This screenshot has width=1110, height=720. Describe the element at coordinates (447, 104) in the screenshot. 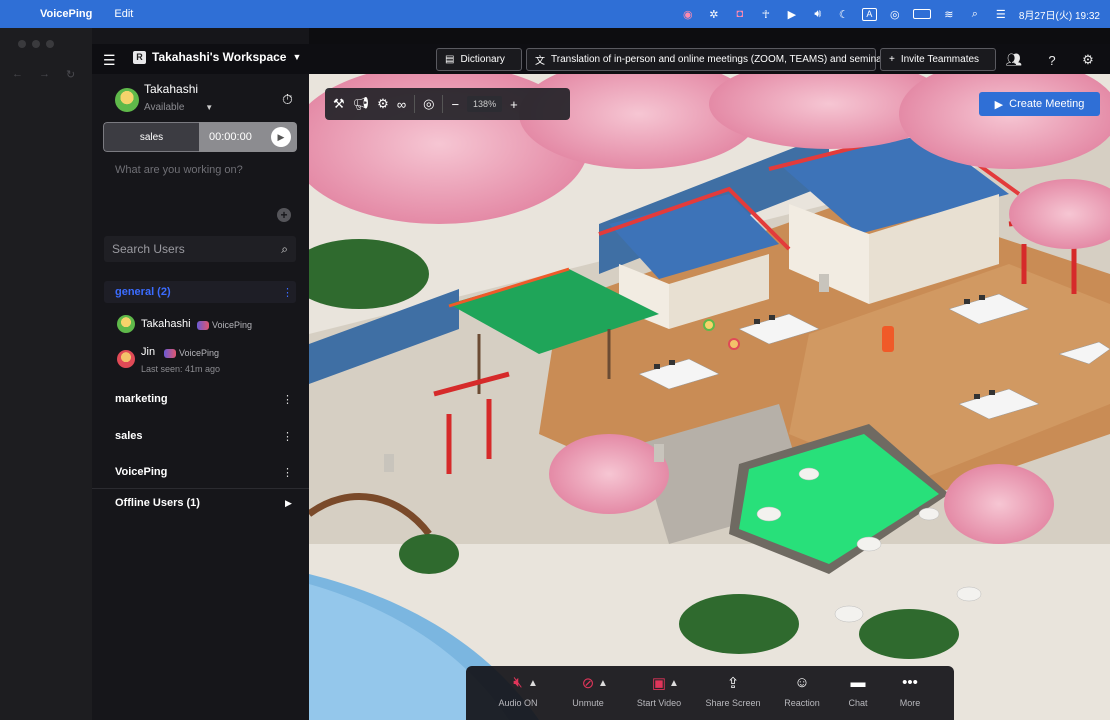

I see `map-toolbar: ⚒ 📢︎ ⚙ ∞ ◎ − 138% +` at that location.